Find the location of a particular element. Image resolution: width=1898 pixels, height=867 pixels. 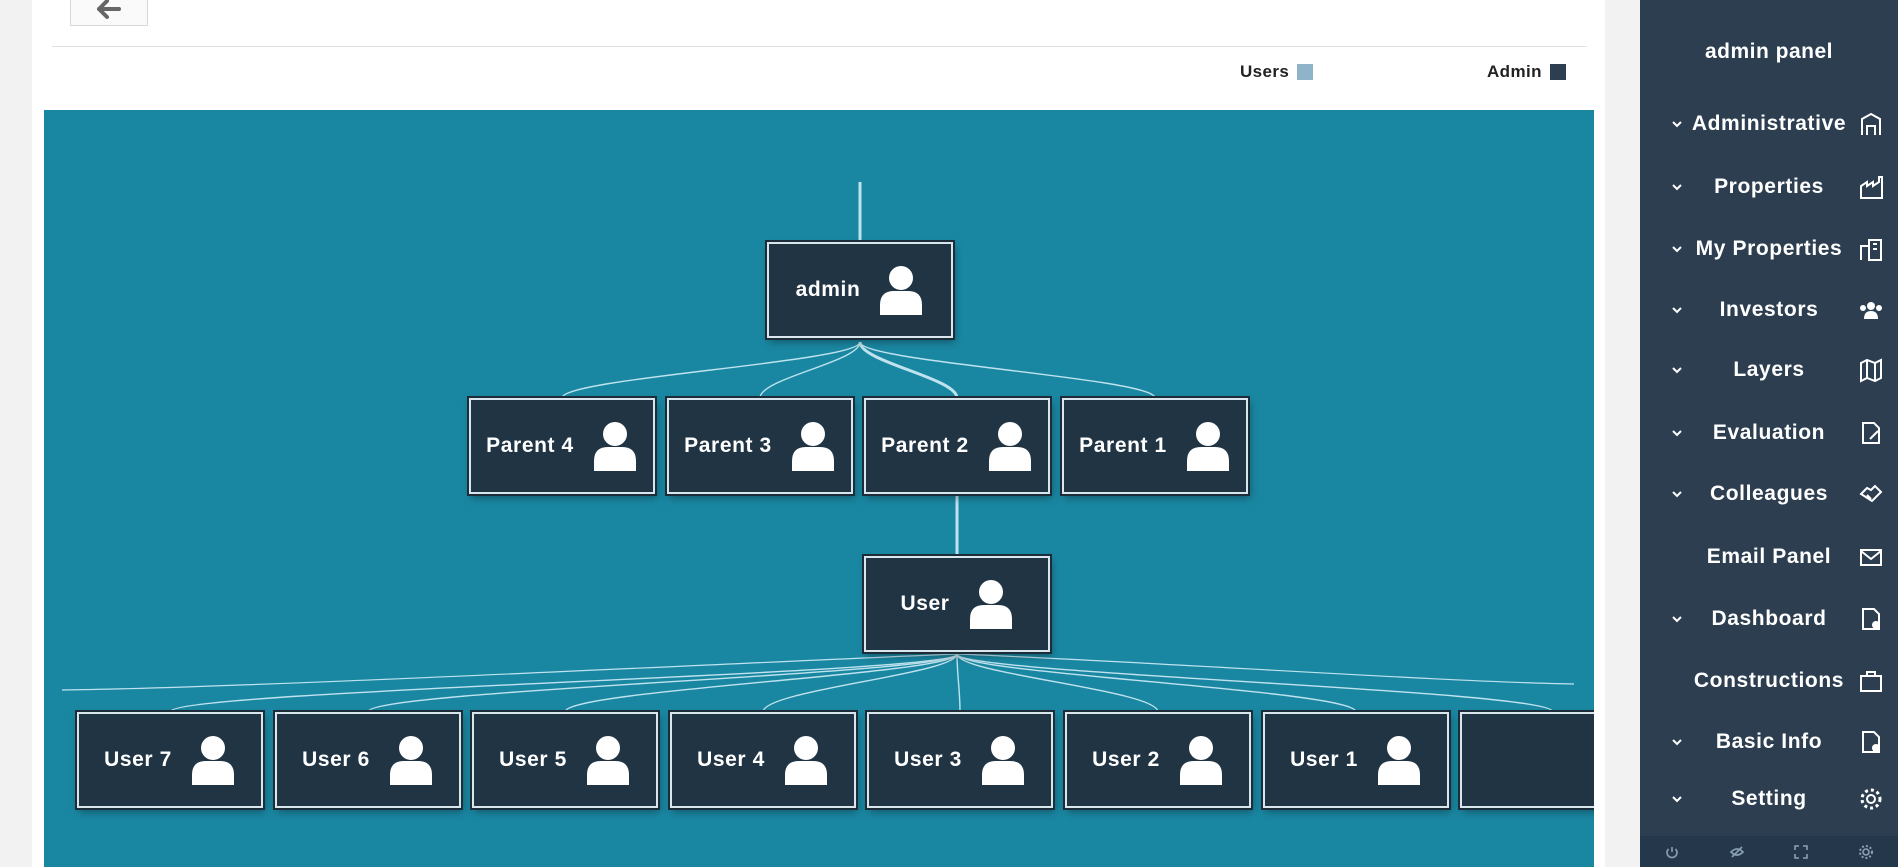

user-node: User 7 is located at coordinates (170, 760).